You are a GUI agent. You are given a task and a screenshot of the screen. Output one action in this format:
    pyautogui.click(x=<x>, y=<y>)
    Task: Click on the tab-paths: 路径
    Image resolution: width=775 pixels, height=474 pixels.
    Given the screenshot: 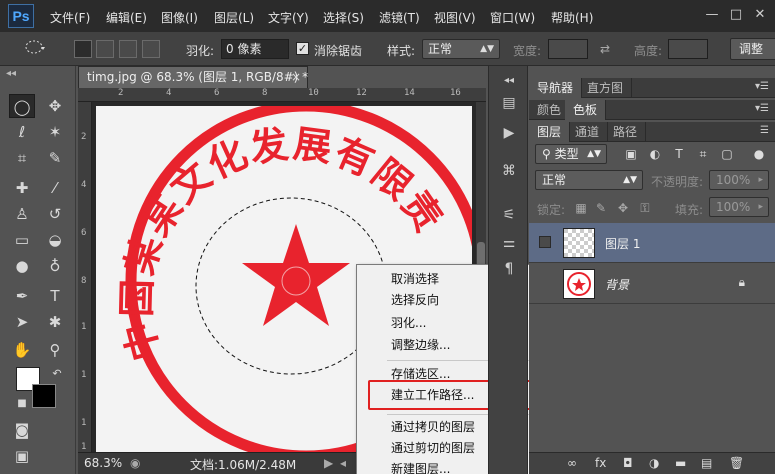 What is the action you would take?
    pyautogui.click(x=626, y=132)
    